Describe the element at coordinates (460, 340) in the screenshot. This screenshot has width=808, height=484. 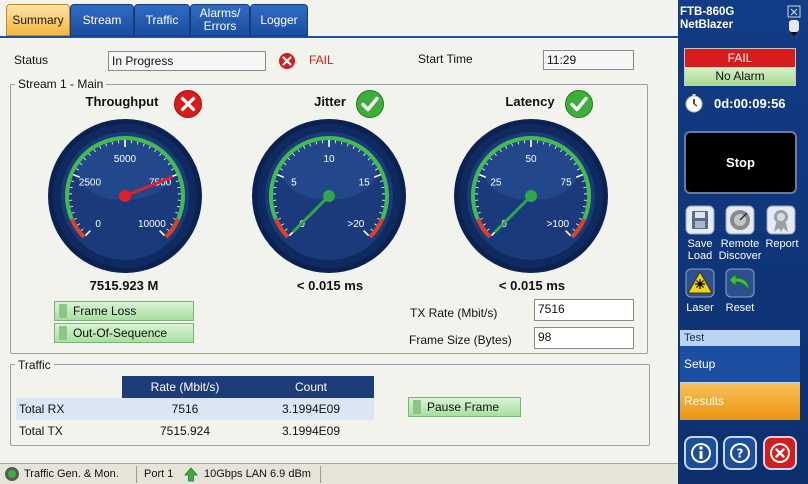
I see `frame-size-label: Frame Size (Bytes)` at that location.